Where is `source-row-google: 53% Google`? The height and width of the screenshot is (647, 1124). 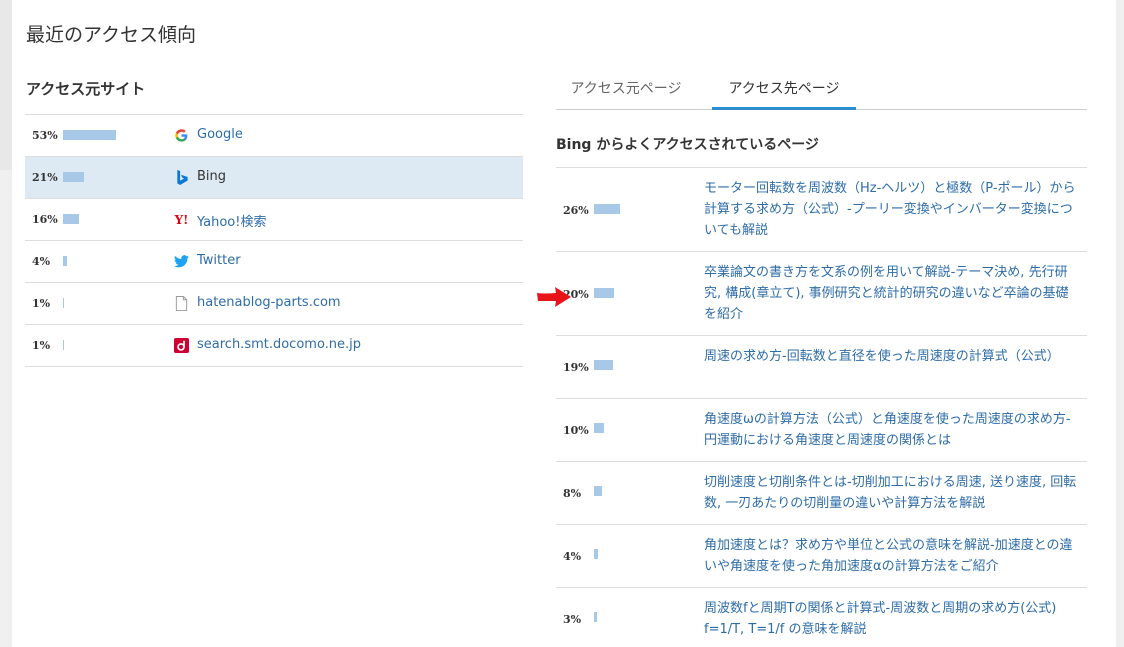
source-row-google: 53% Google is located at coordinates (274, 136).